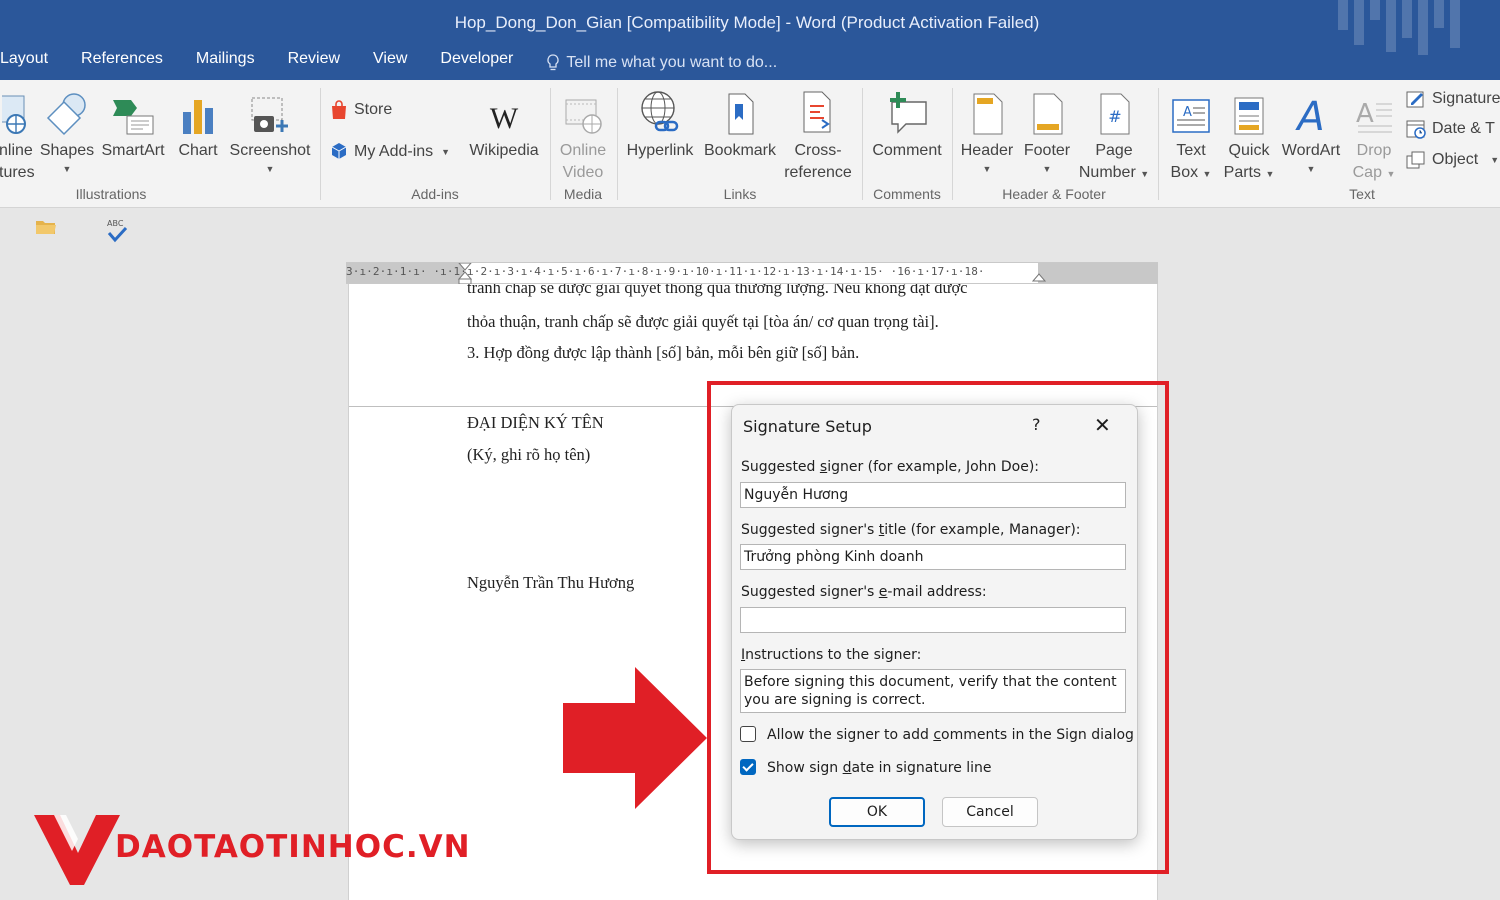  Describe the element at coordinates (1102, 425) in the screenshot. I see `close-icon: ✕` at that location.